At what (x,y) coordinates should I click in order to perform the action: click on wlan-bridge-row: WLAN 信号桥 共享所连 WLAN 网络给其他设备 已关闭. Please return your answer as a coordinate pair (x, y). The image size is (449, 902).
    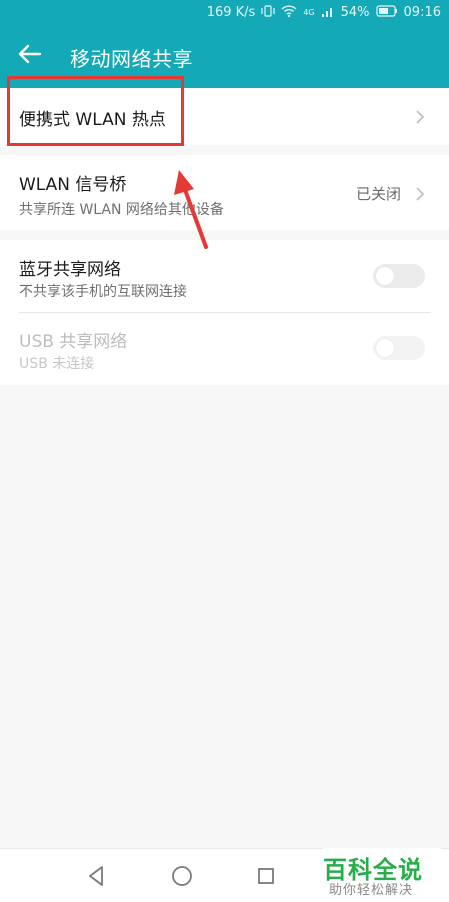
    Looking at the image, I should click on (224, 192).